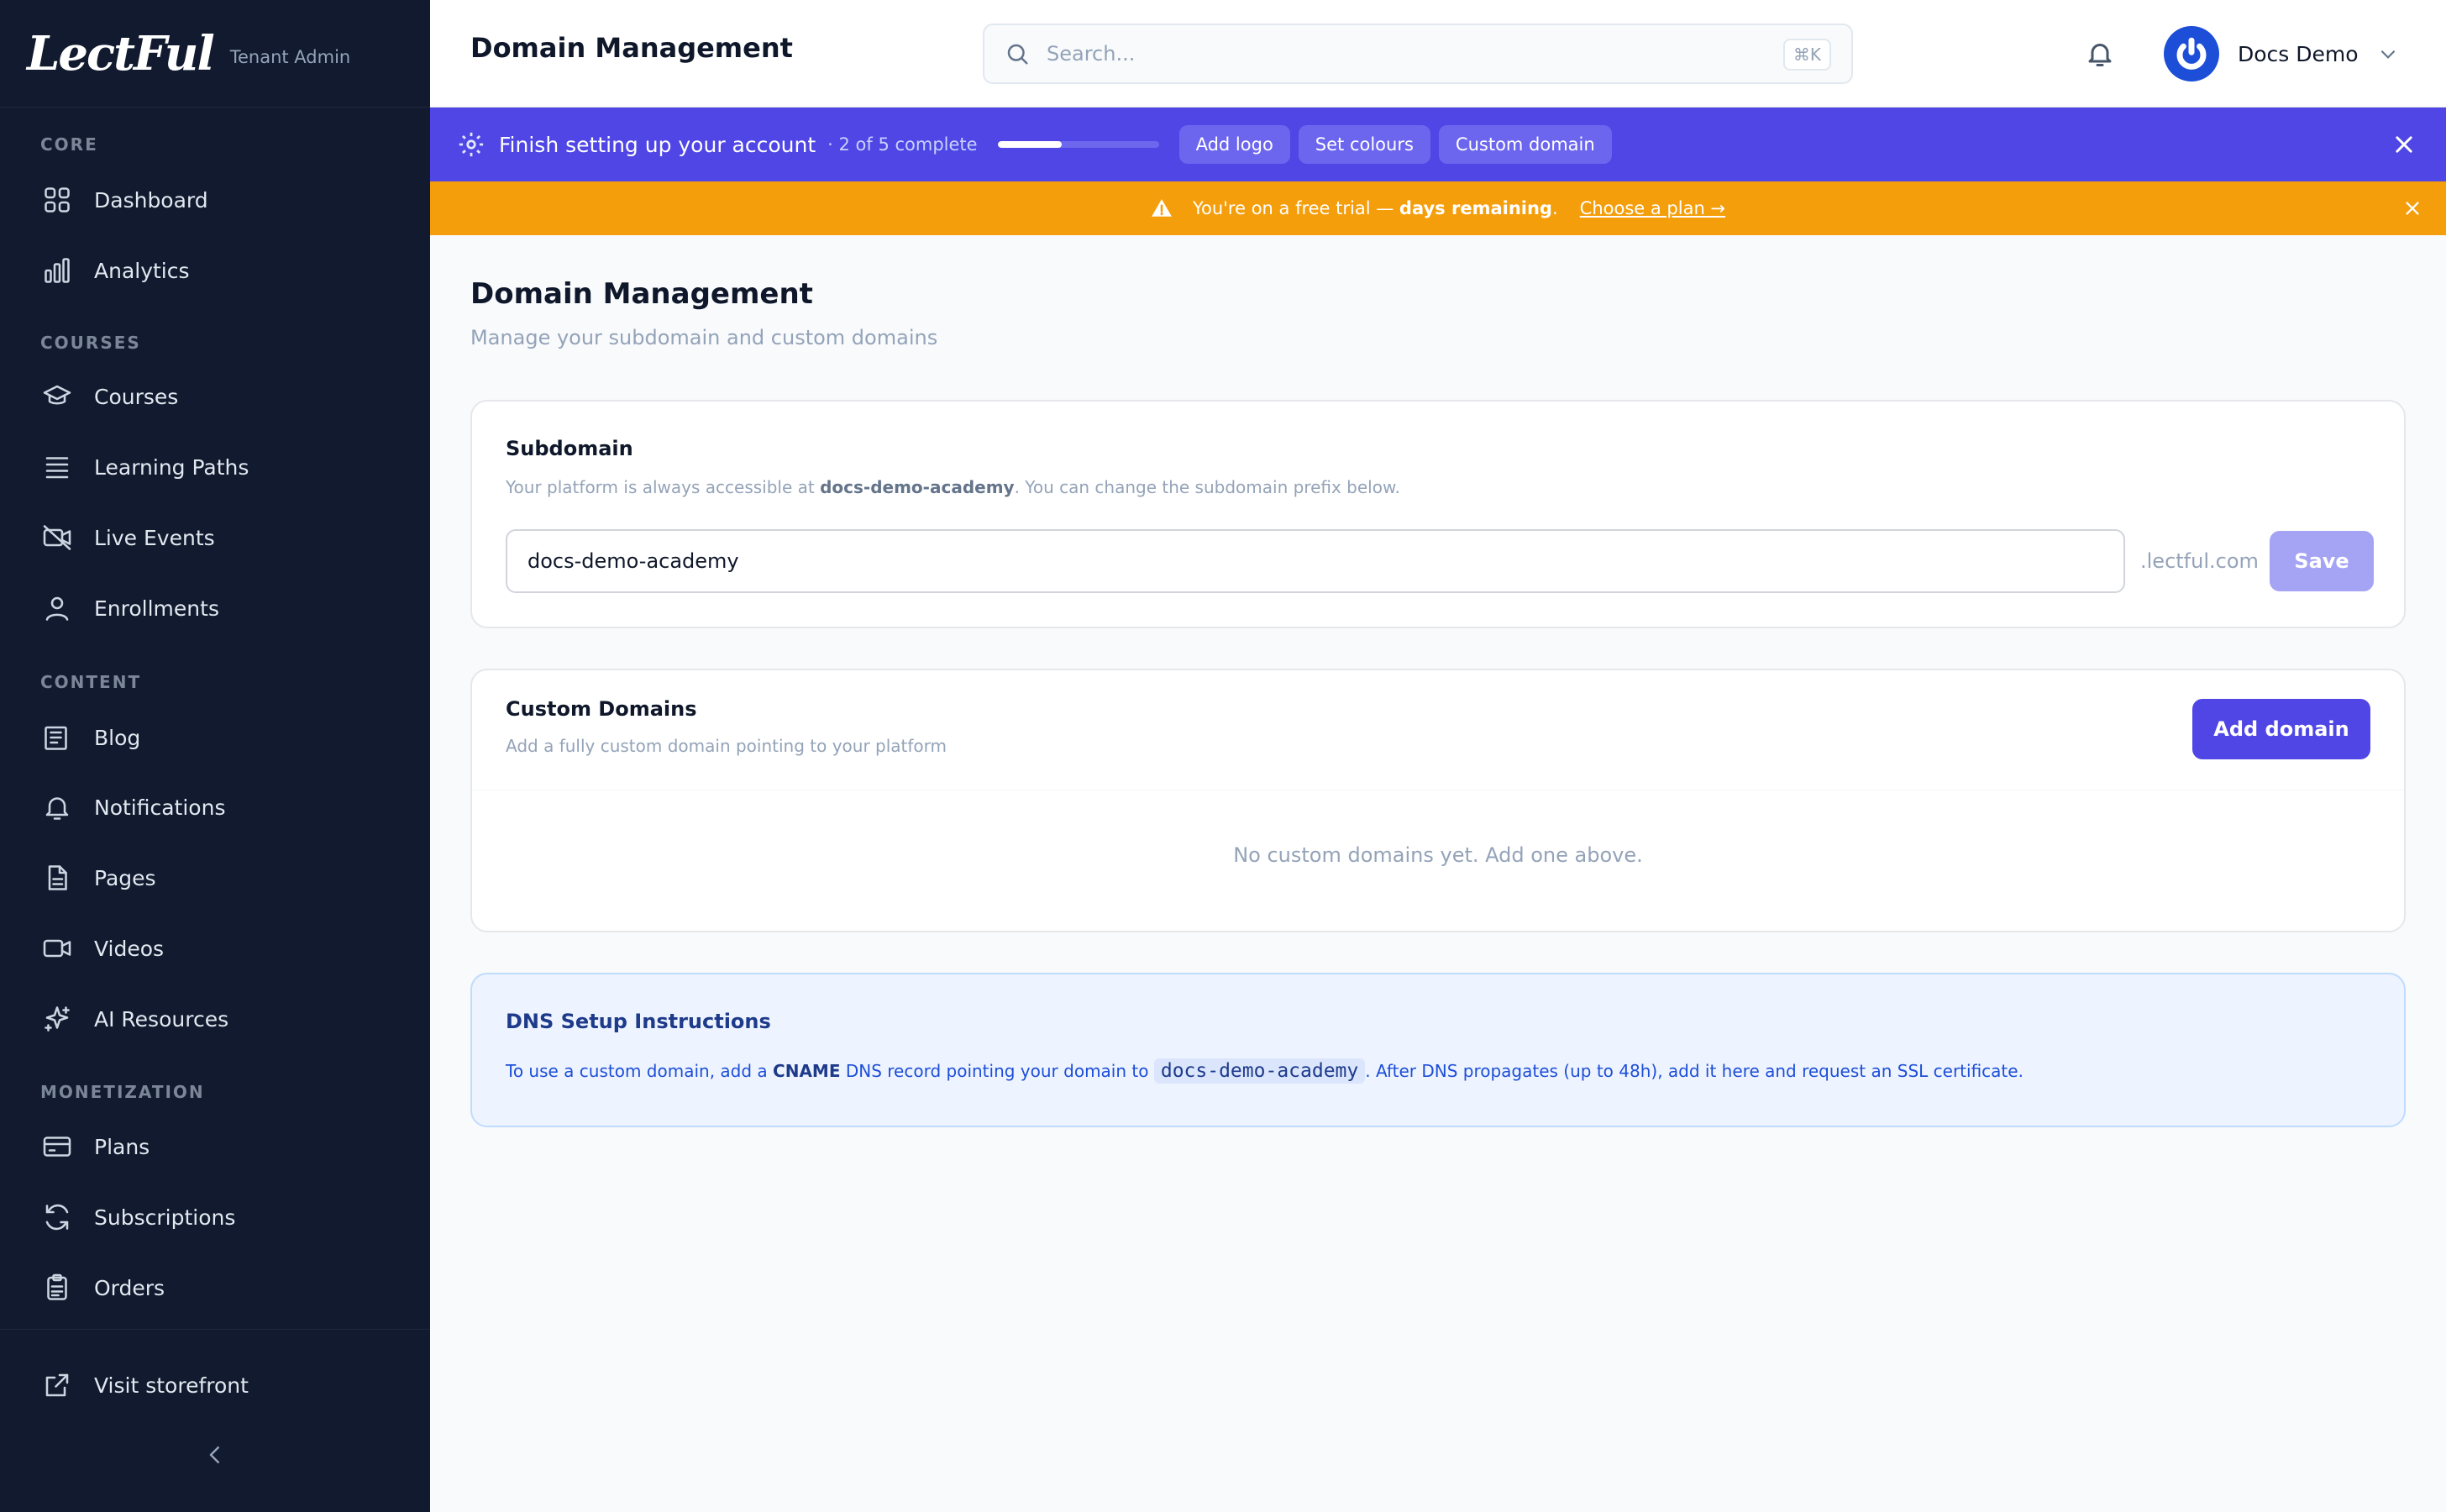 This screenshot has height=1512, width=2446. What do you see at coordinates (57, 1217) in the screenshot?
I see `refresh-icon` at bounding box center [57, 1217].